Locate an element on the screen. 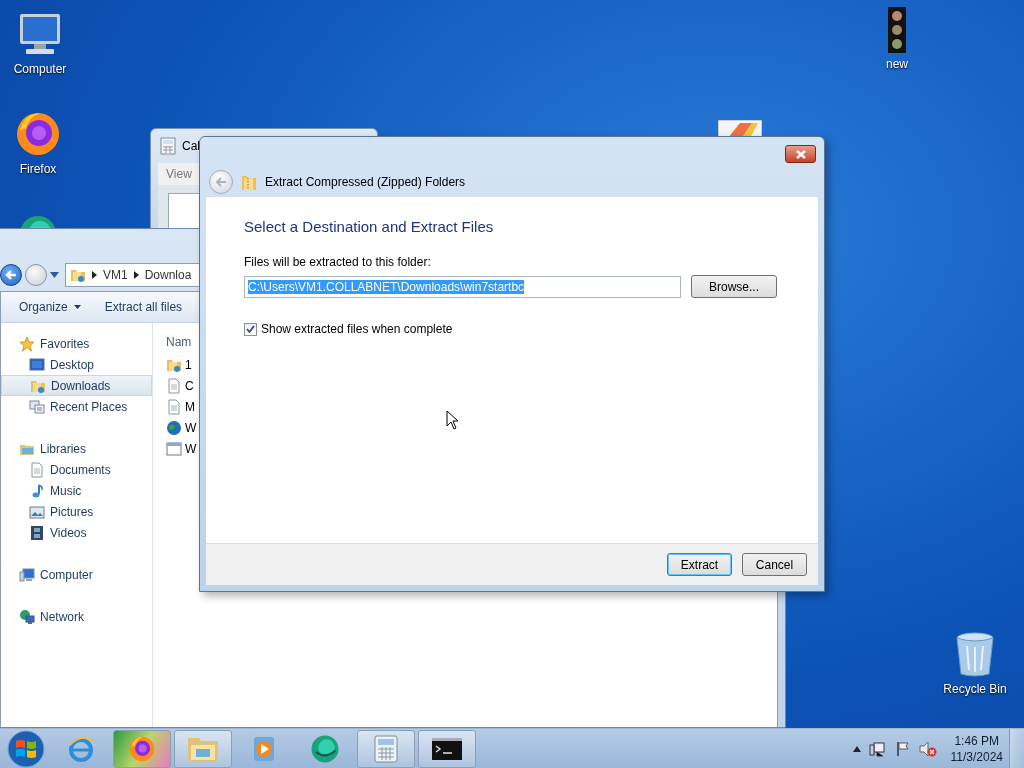  media-player-icon is located at coordinates (264, 748).